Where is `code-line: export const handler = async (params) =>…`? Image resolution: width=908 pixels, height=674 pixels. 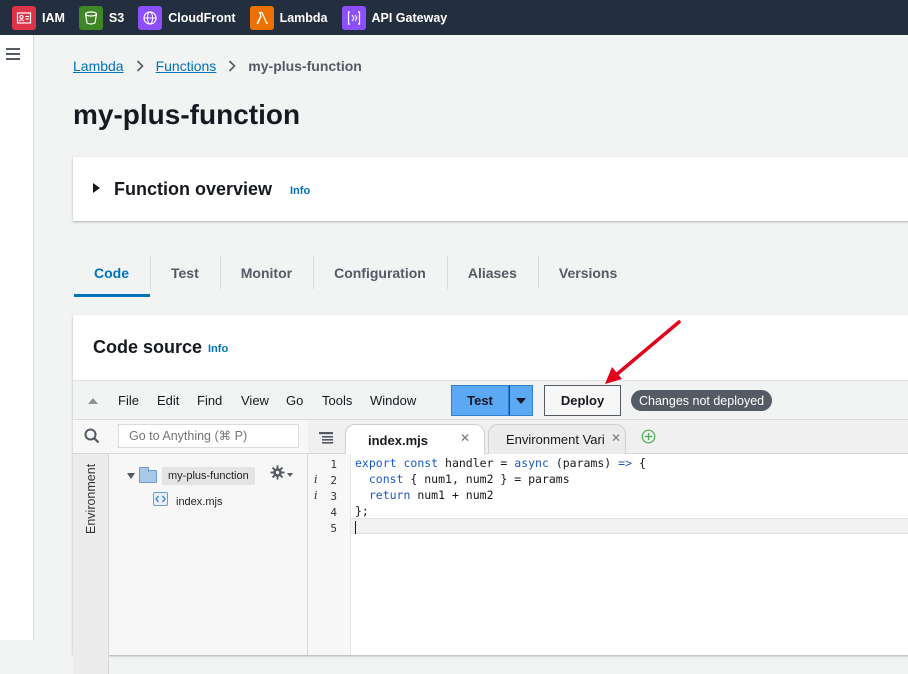
code-line: export const handler = async (params) =>… is located at coordinates (500, 463).